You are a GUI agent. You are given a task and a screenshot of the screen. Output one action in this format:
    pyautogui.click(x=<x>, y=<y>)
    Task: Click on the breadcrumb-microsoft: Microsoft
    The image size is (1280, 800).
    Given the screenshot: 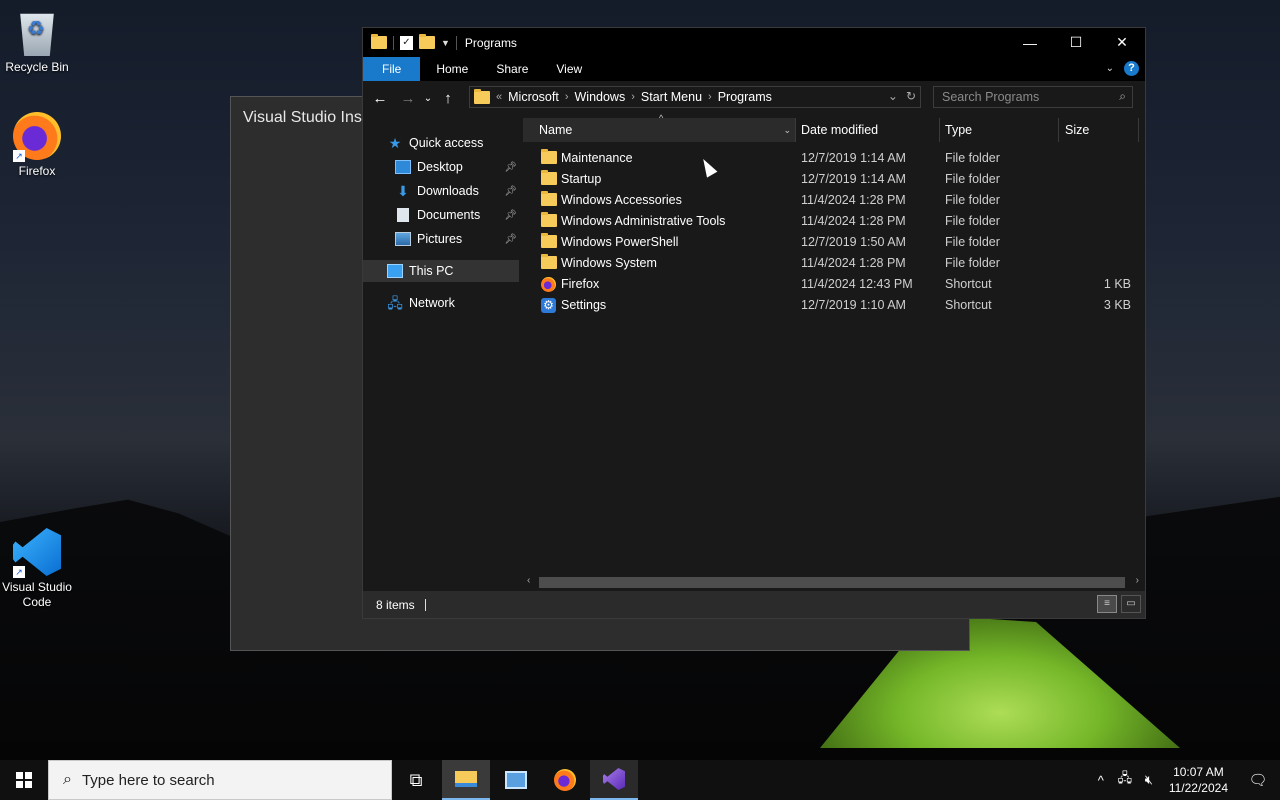 What is the action you would take?
    pyautogui.click(x=533, y=97)
    